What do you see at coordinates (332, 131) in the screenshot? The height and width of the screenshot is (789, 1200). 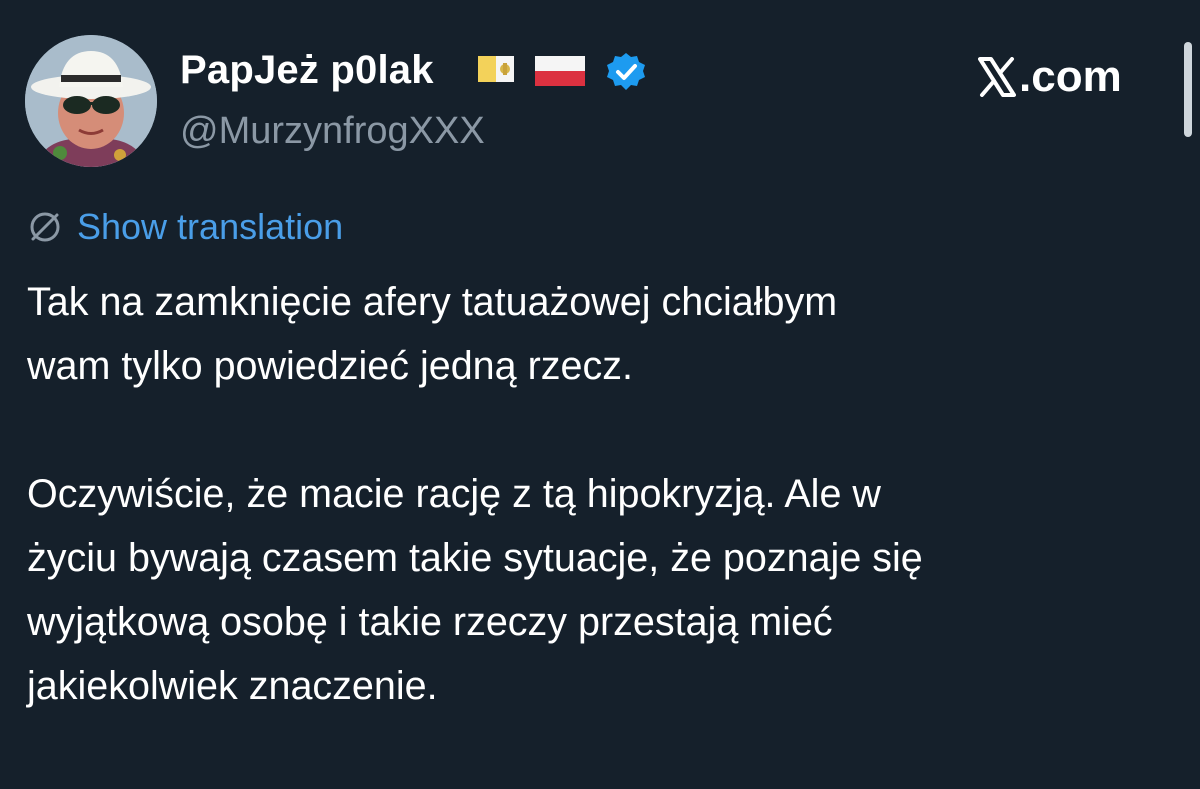 I see `author-handle: @MurzynfrogXXX` at bounding box center [332, 131].